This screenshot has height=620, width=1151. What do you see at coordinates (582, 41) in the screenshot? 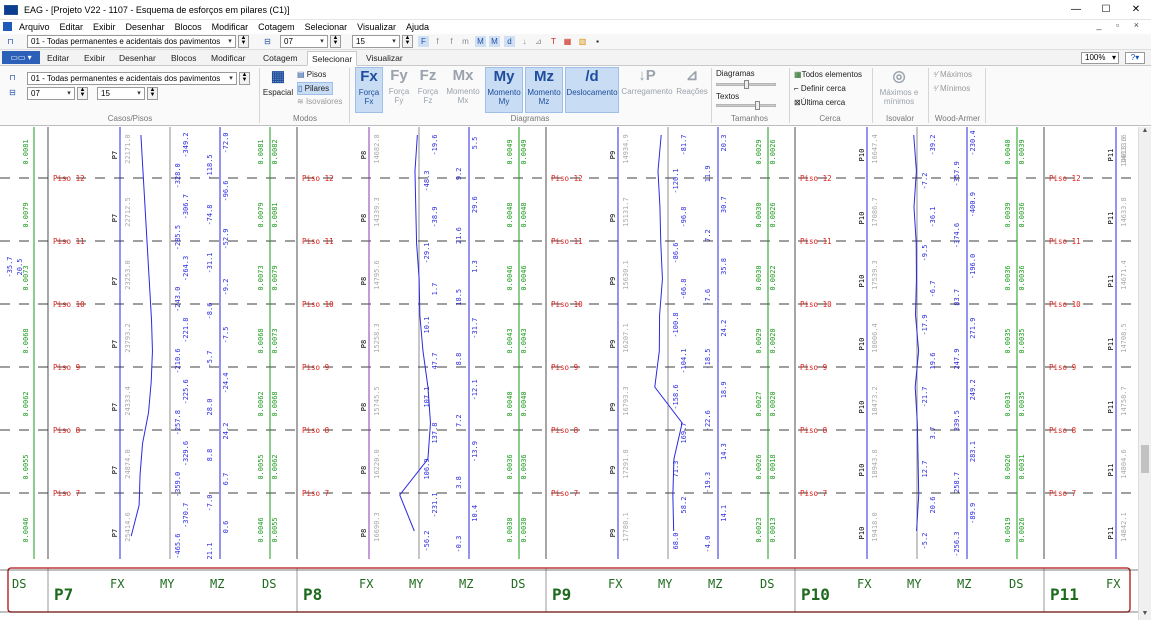
I see `color-icon: ▥` at bounding box center [582, 41].